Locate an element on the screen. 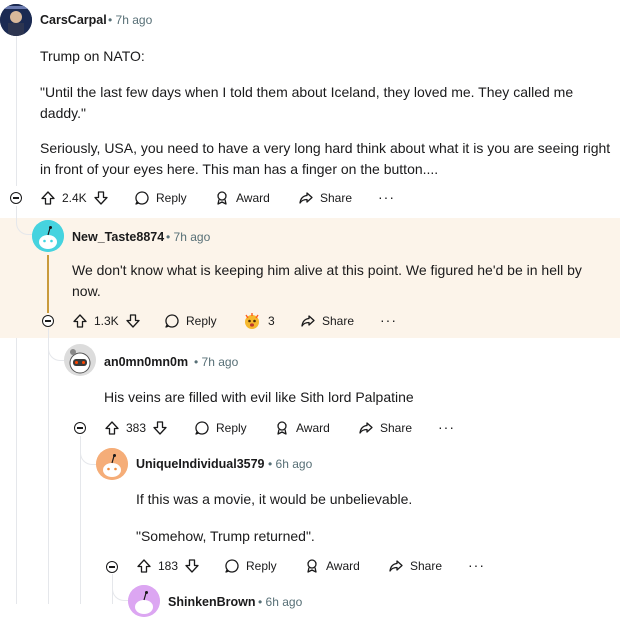 The image size is (620, 617). comment-username: CarsCarpal is located at coordinates (73, 20).